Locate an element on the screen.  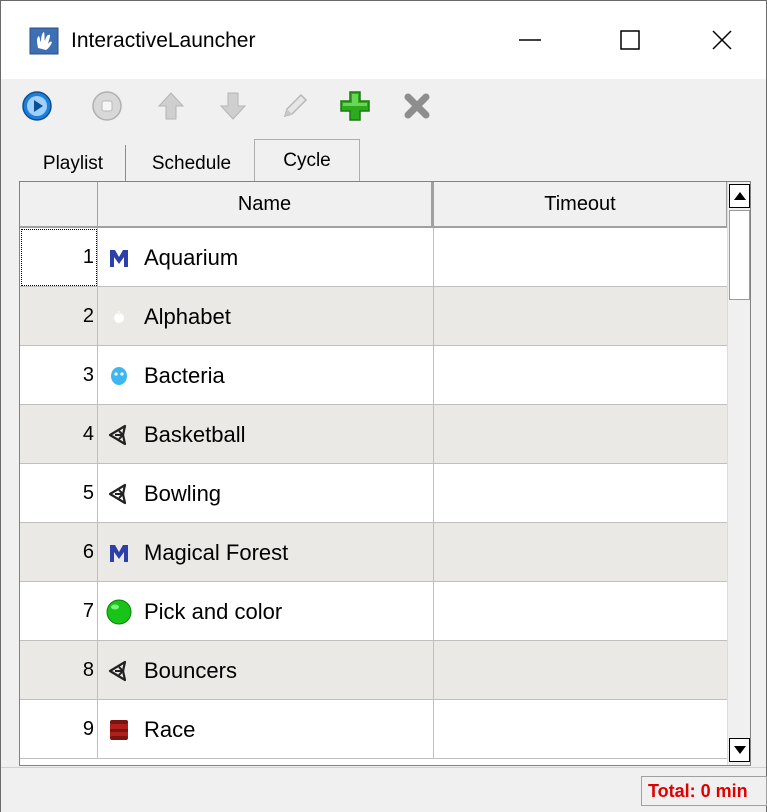
maximize-icon is located at coordinates (630, 40).